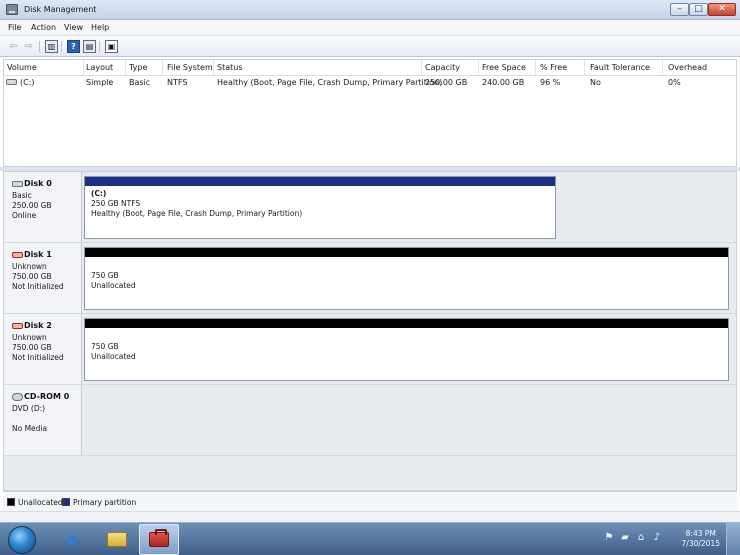 The image size is (740, 555). Describe the element at coordinates (190, 67) in the screenshot. I see `column-header-file-system: File System` at that location.